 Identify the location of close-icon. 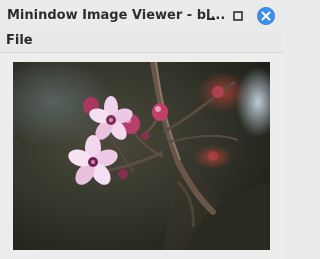
(266, 16).